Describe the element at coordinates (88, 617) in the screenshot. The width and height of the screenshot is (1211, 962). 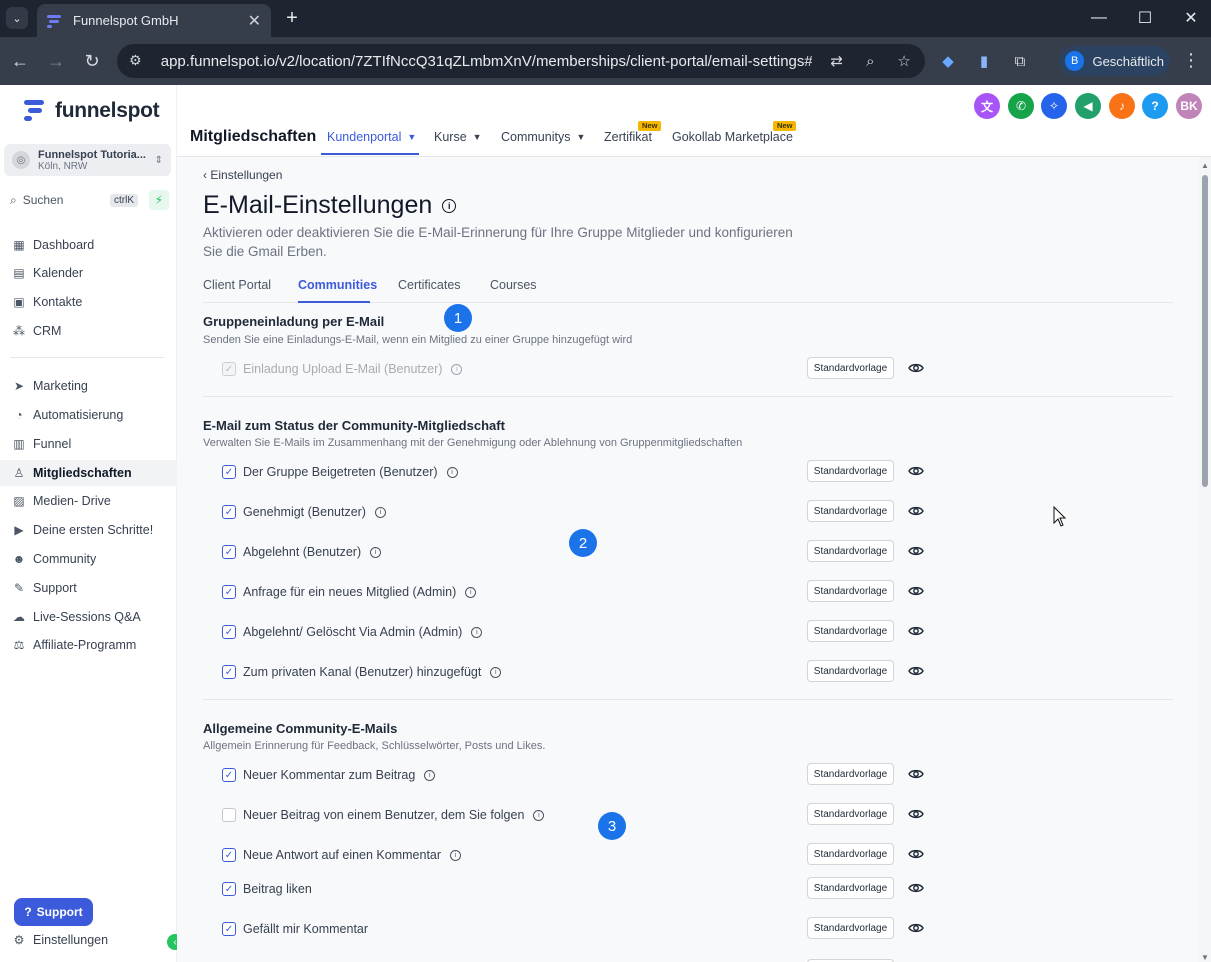
I see `sidebar-item-live-sessions: ☁ Live-Sessions Q&A` at that location.